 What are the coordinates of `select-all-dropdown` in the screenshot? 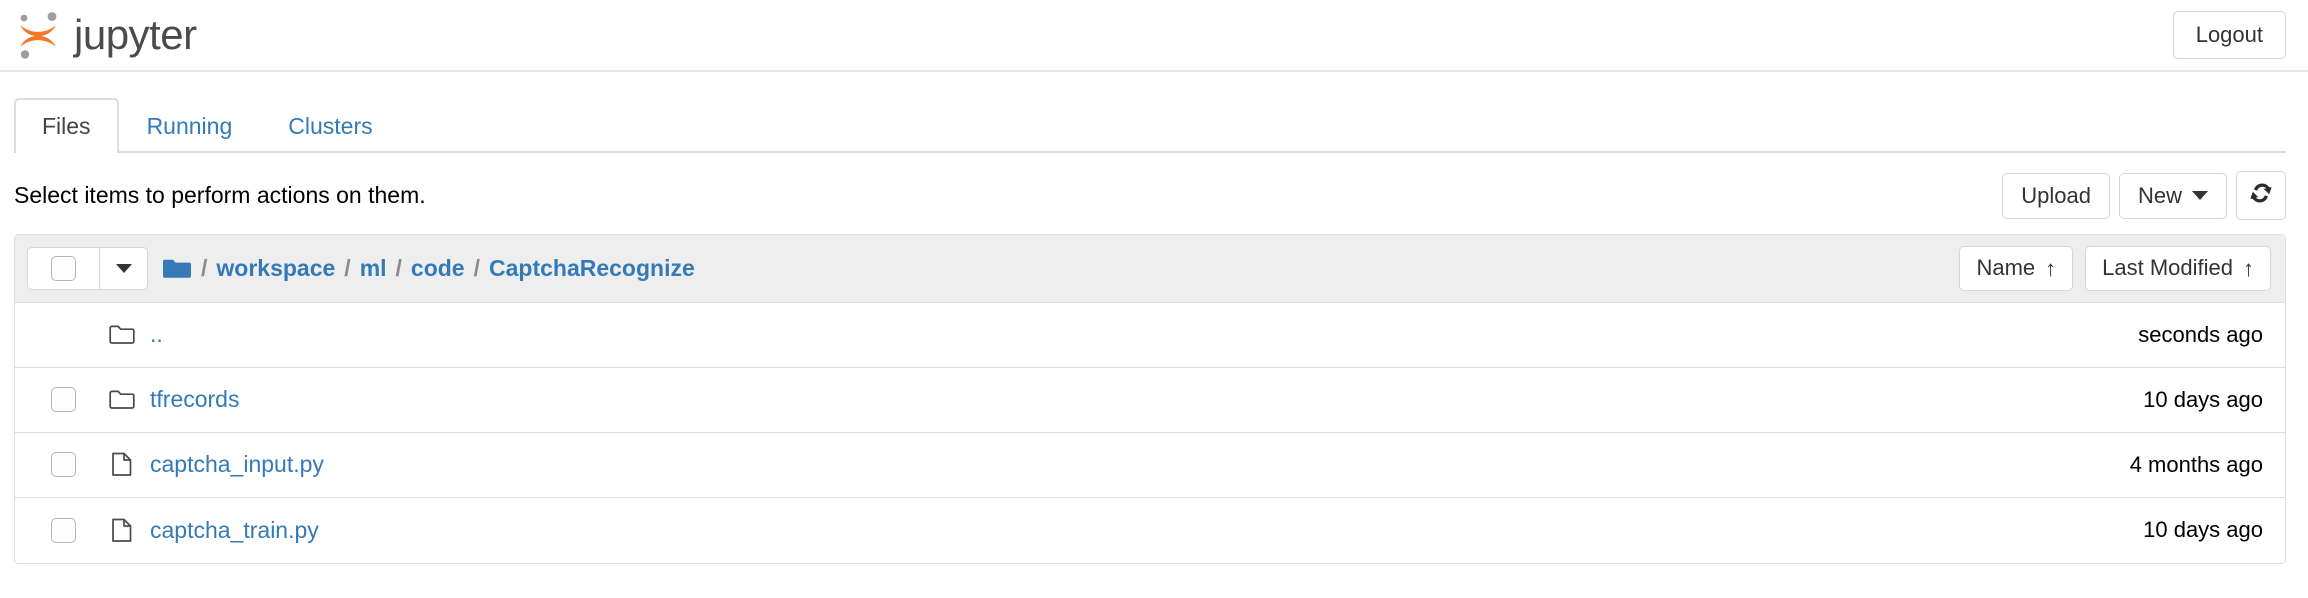 It's located at (124, 269).